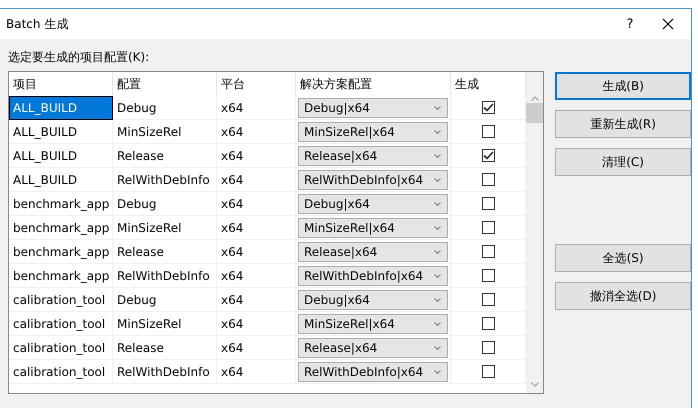 The image size is (698, 408). What do you see at coordinates (668, 24) in the screenshot?
I see `close-icon` at bounding box center [668, 24].